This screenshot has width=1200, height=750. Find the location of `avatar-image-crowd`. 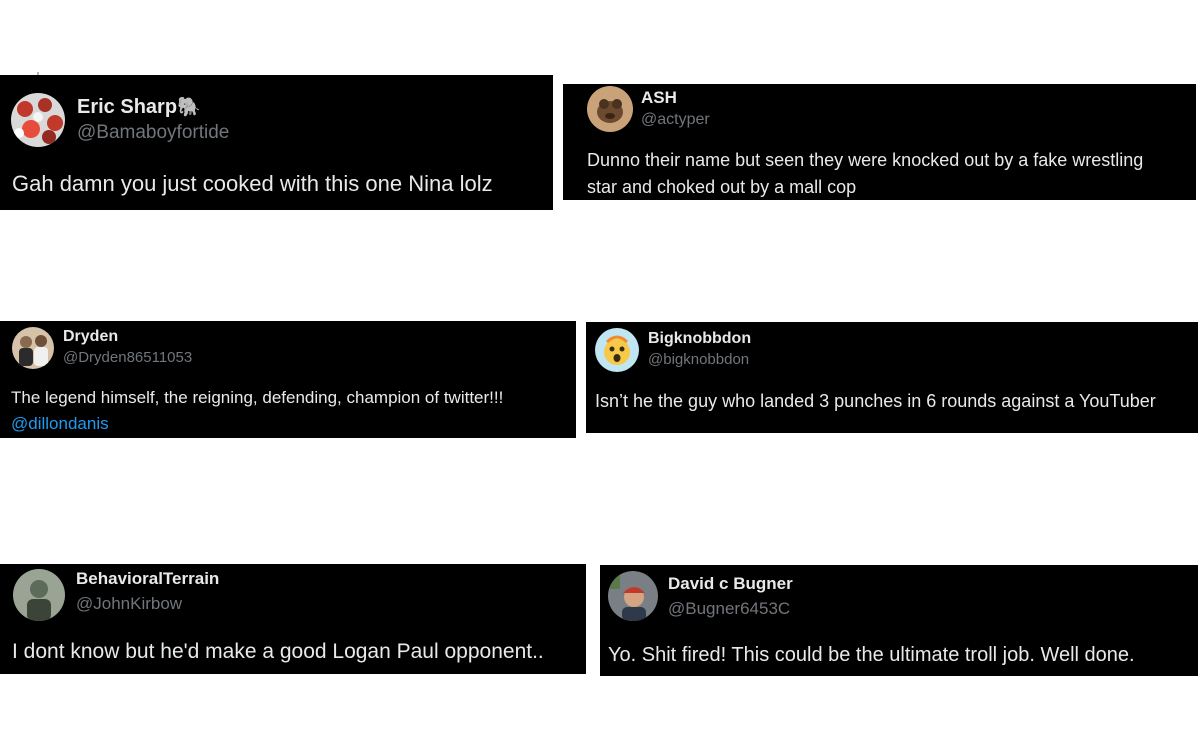

avatar-image-crowd is located at coordinates (38, 120).